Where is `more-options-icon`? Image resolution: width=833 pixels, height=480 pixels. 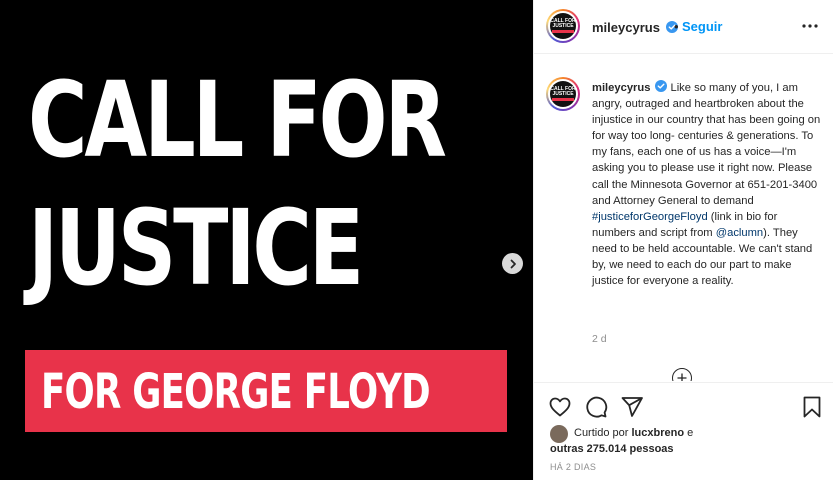 more-options-icon is located at coordinates (810, 26).